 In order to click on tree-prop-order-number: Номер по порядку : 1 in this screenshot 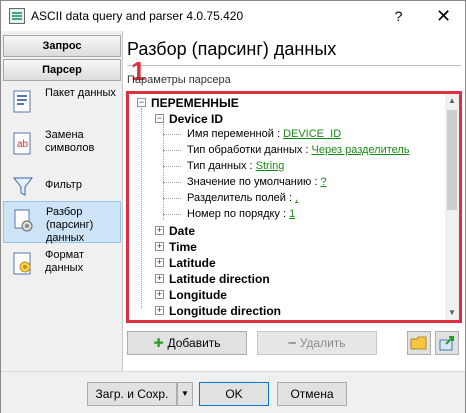, I will do `click(241, 214)`.